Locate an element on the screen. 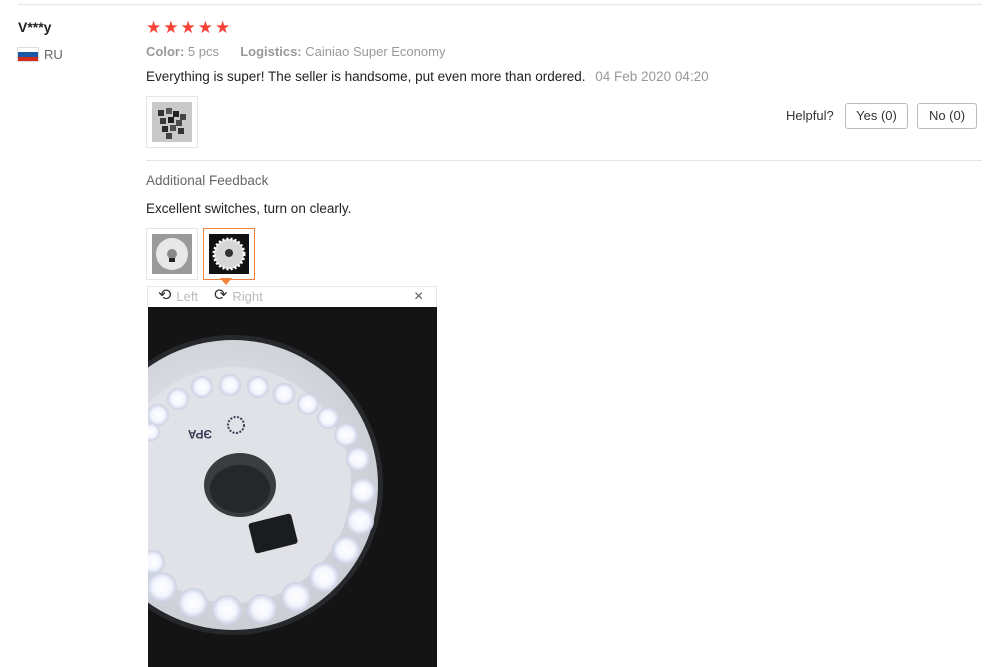 This screenshot has height=667, width=1000. rotate-left-button: ⟲ Left is located at coordinates (178, 296).